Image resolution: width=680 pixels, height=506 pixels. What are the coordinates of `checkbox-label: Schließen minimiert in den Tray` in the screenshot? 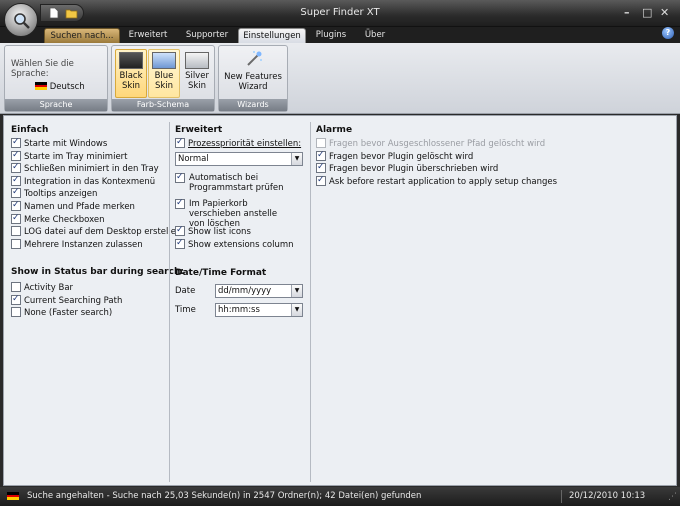 It's located at (91, 169).